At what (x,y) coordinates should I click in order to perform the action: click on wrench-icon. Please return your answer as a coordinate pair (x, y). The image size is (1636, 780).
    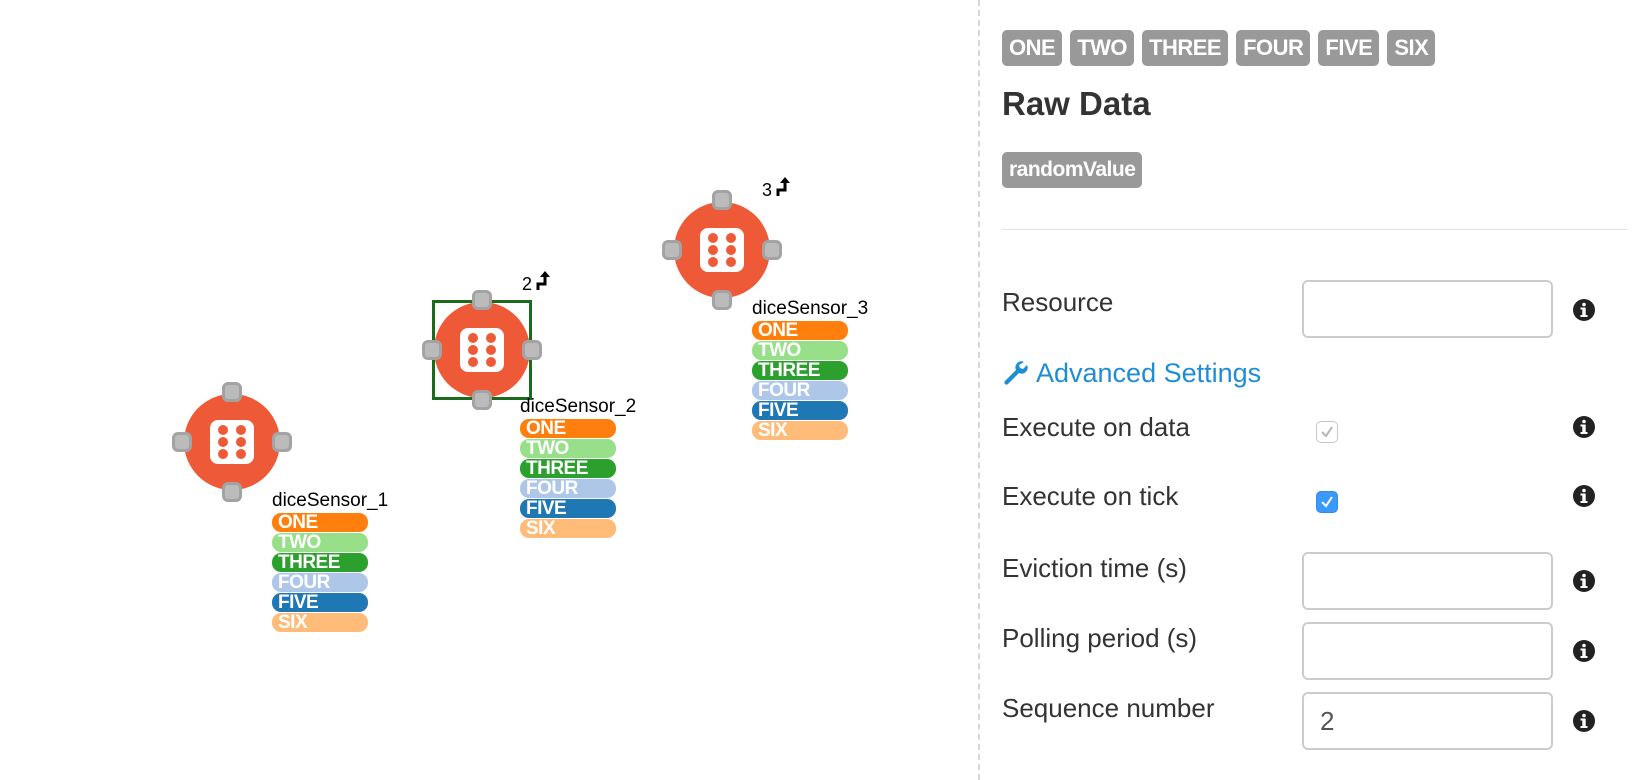
    Looking at the image, I should click on (1016, 373).